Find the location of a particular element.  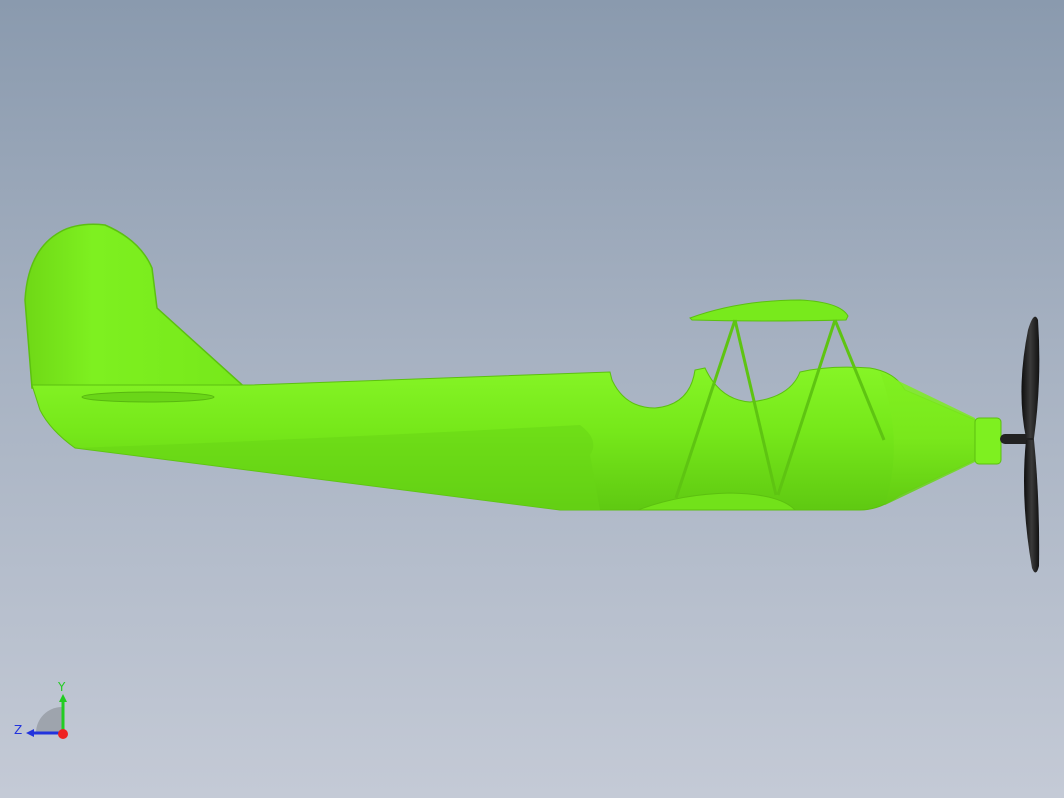

z-axis-label: Z is located at coordinates (18, 730).